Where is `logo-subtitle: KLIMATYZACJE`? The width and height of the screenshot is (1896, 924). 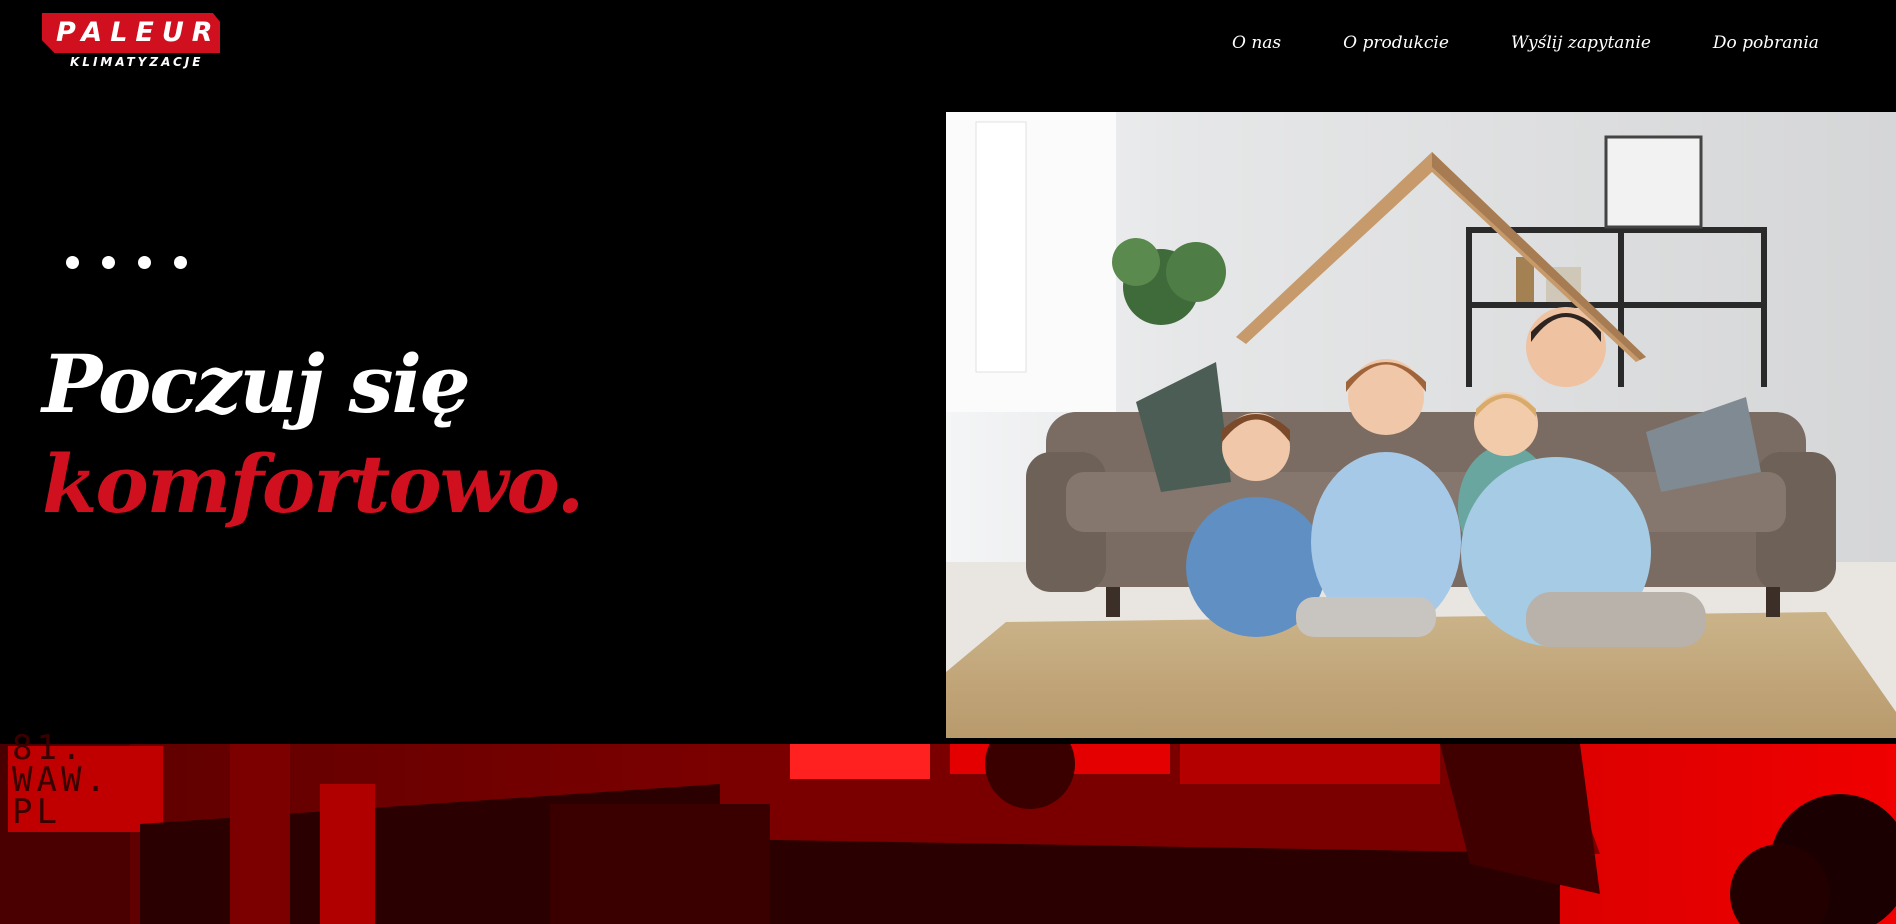
logo-subtitle: KLIMATYZACJE is located at coordinates (137, 62).